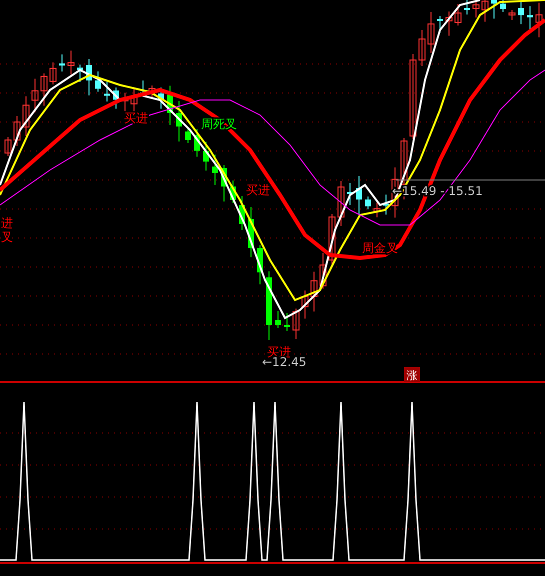 The width and height of the screenshot is (545, 576). Describe the element at coordinates (258, 190) in the screenshot. I see `signal-label: 买进` at that location.